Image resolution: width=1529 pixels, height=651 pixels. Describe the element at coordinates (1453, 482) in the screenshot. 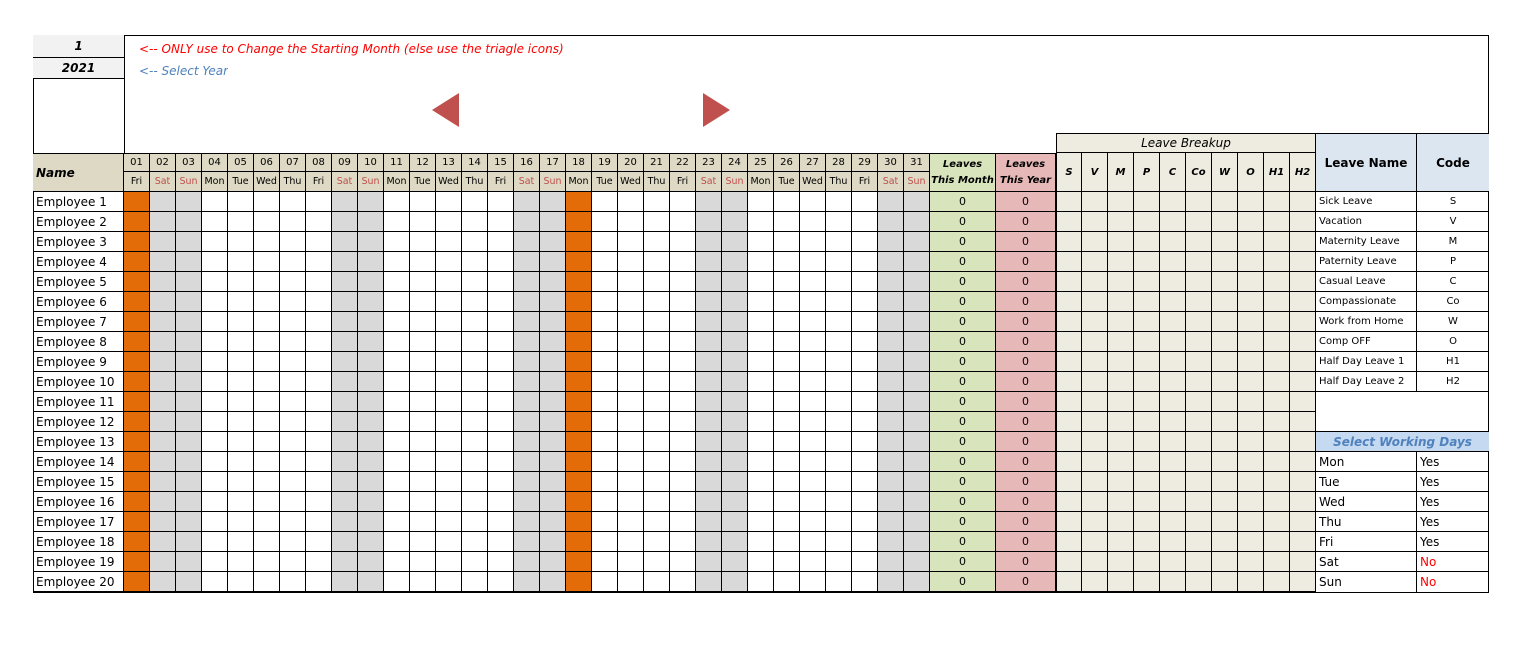

I see `working-day-toggle: Yes` at that location.